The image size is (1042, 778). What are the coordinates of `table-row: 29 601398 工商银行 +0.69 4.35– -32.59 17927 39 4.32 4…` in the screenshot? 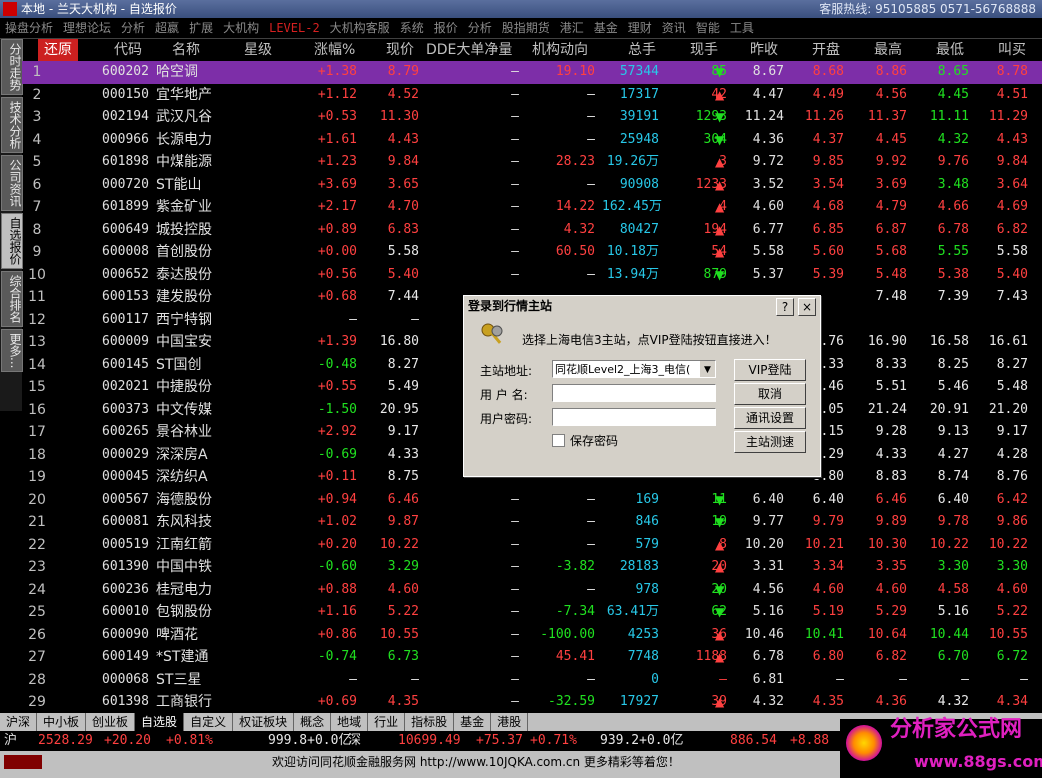 It's located at (532, 702).